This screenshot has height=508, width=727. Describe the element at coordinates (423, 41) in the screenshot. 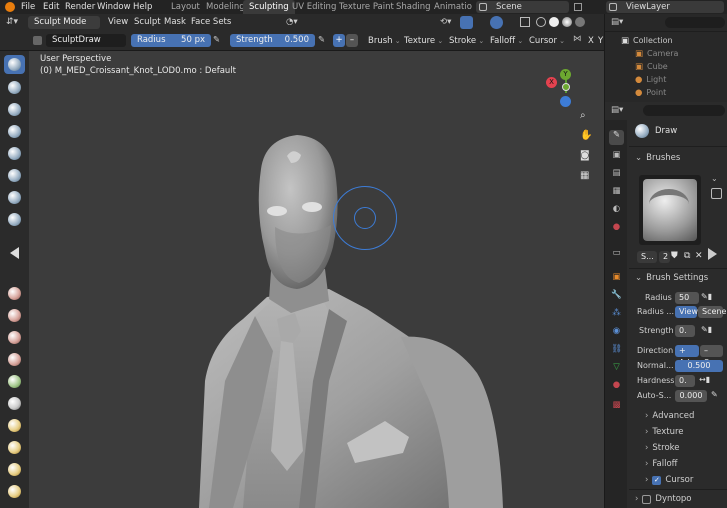

I see `texture-menu: Texture` at that location.